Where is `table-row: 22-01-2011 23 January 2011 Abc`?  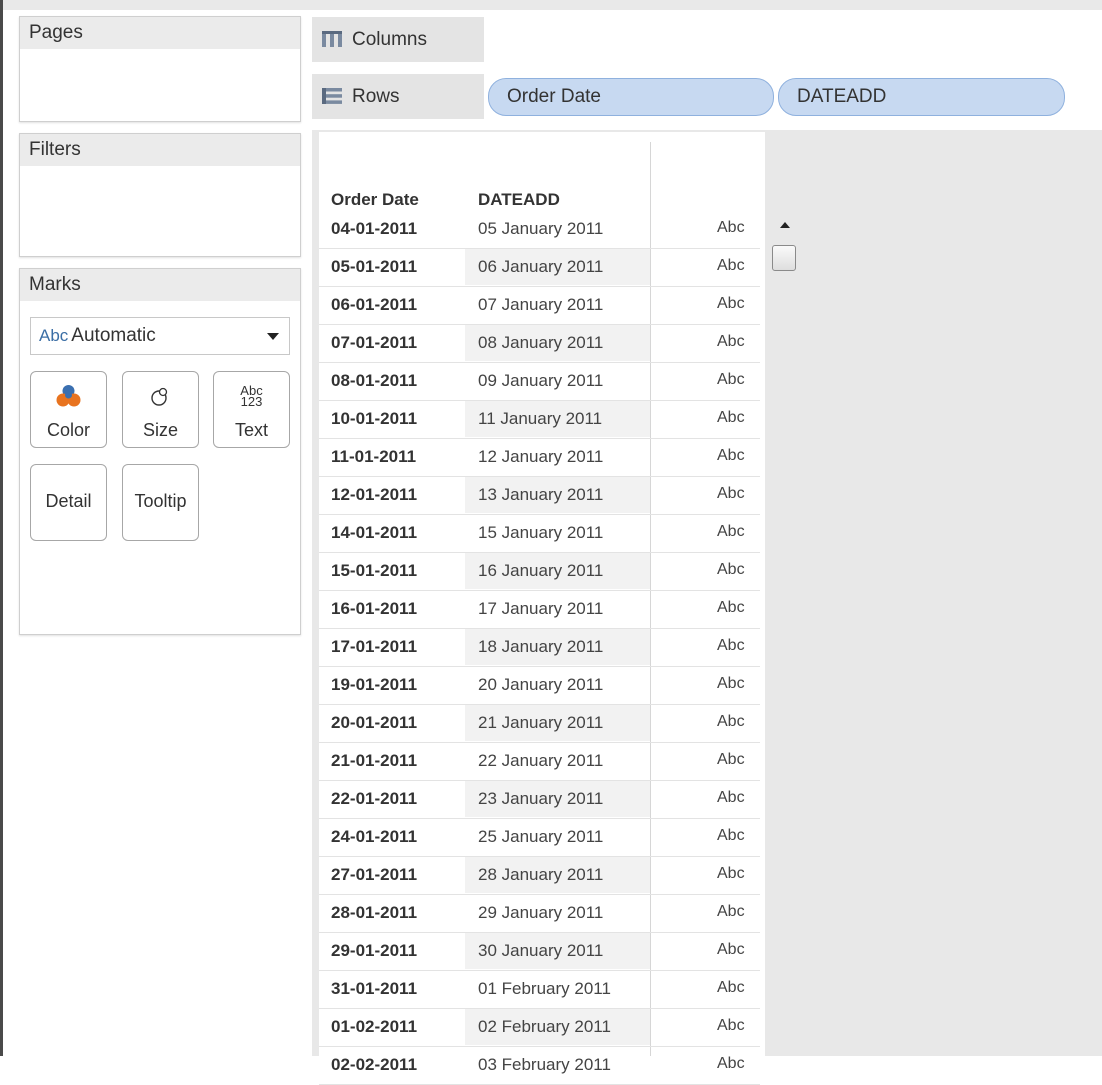
table-row: 22-01-2011 23 January 2011 Abc is located at coordinates (539, 800).